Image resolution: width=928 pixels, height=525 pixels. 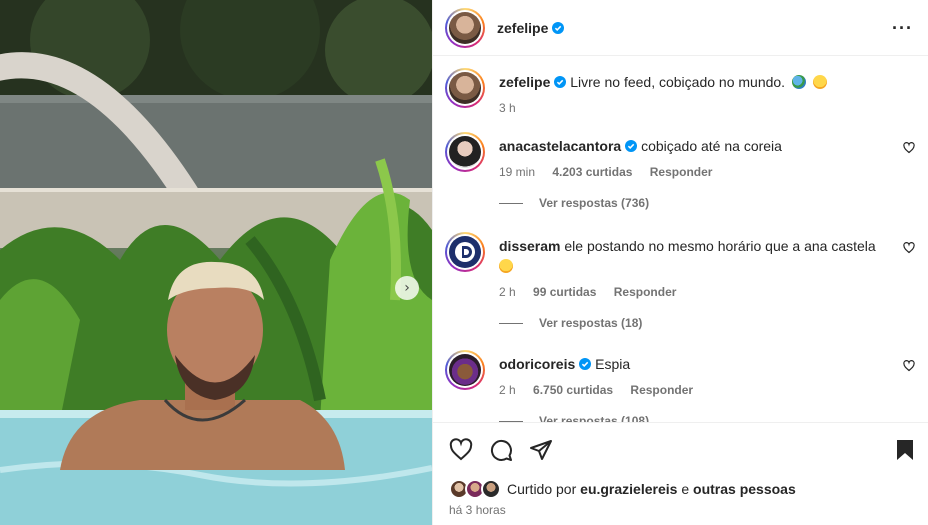 I want to click on zany-face-emoji-icon, so click(x=819, y=82).